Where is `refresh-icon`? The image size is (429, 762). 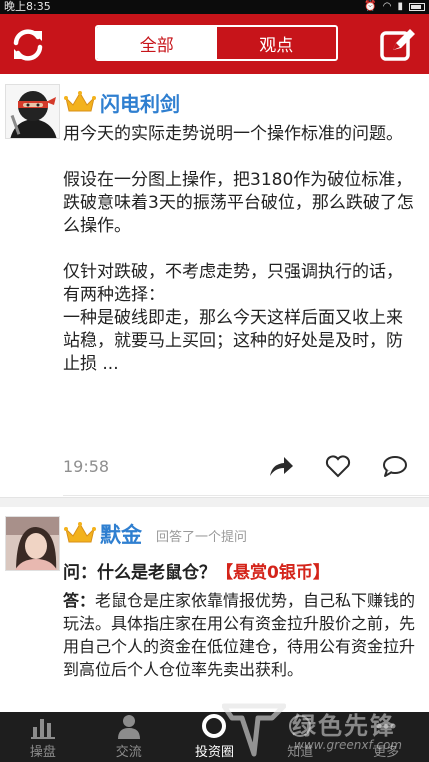
refresh-icon is located at coordinates (28, 45).